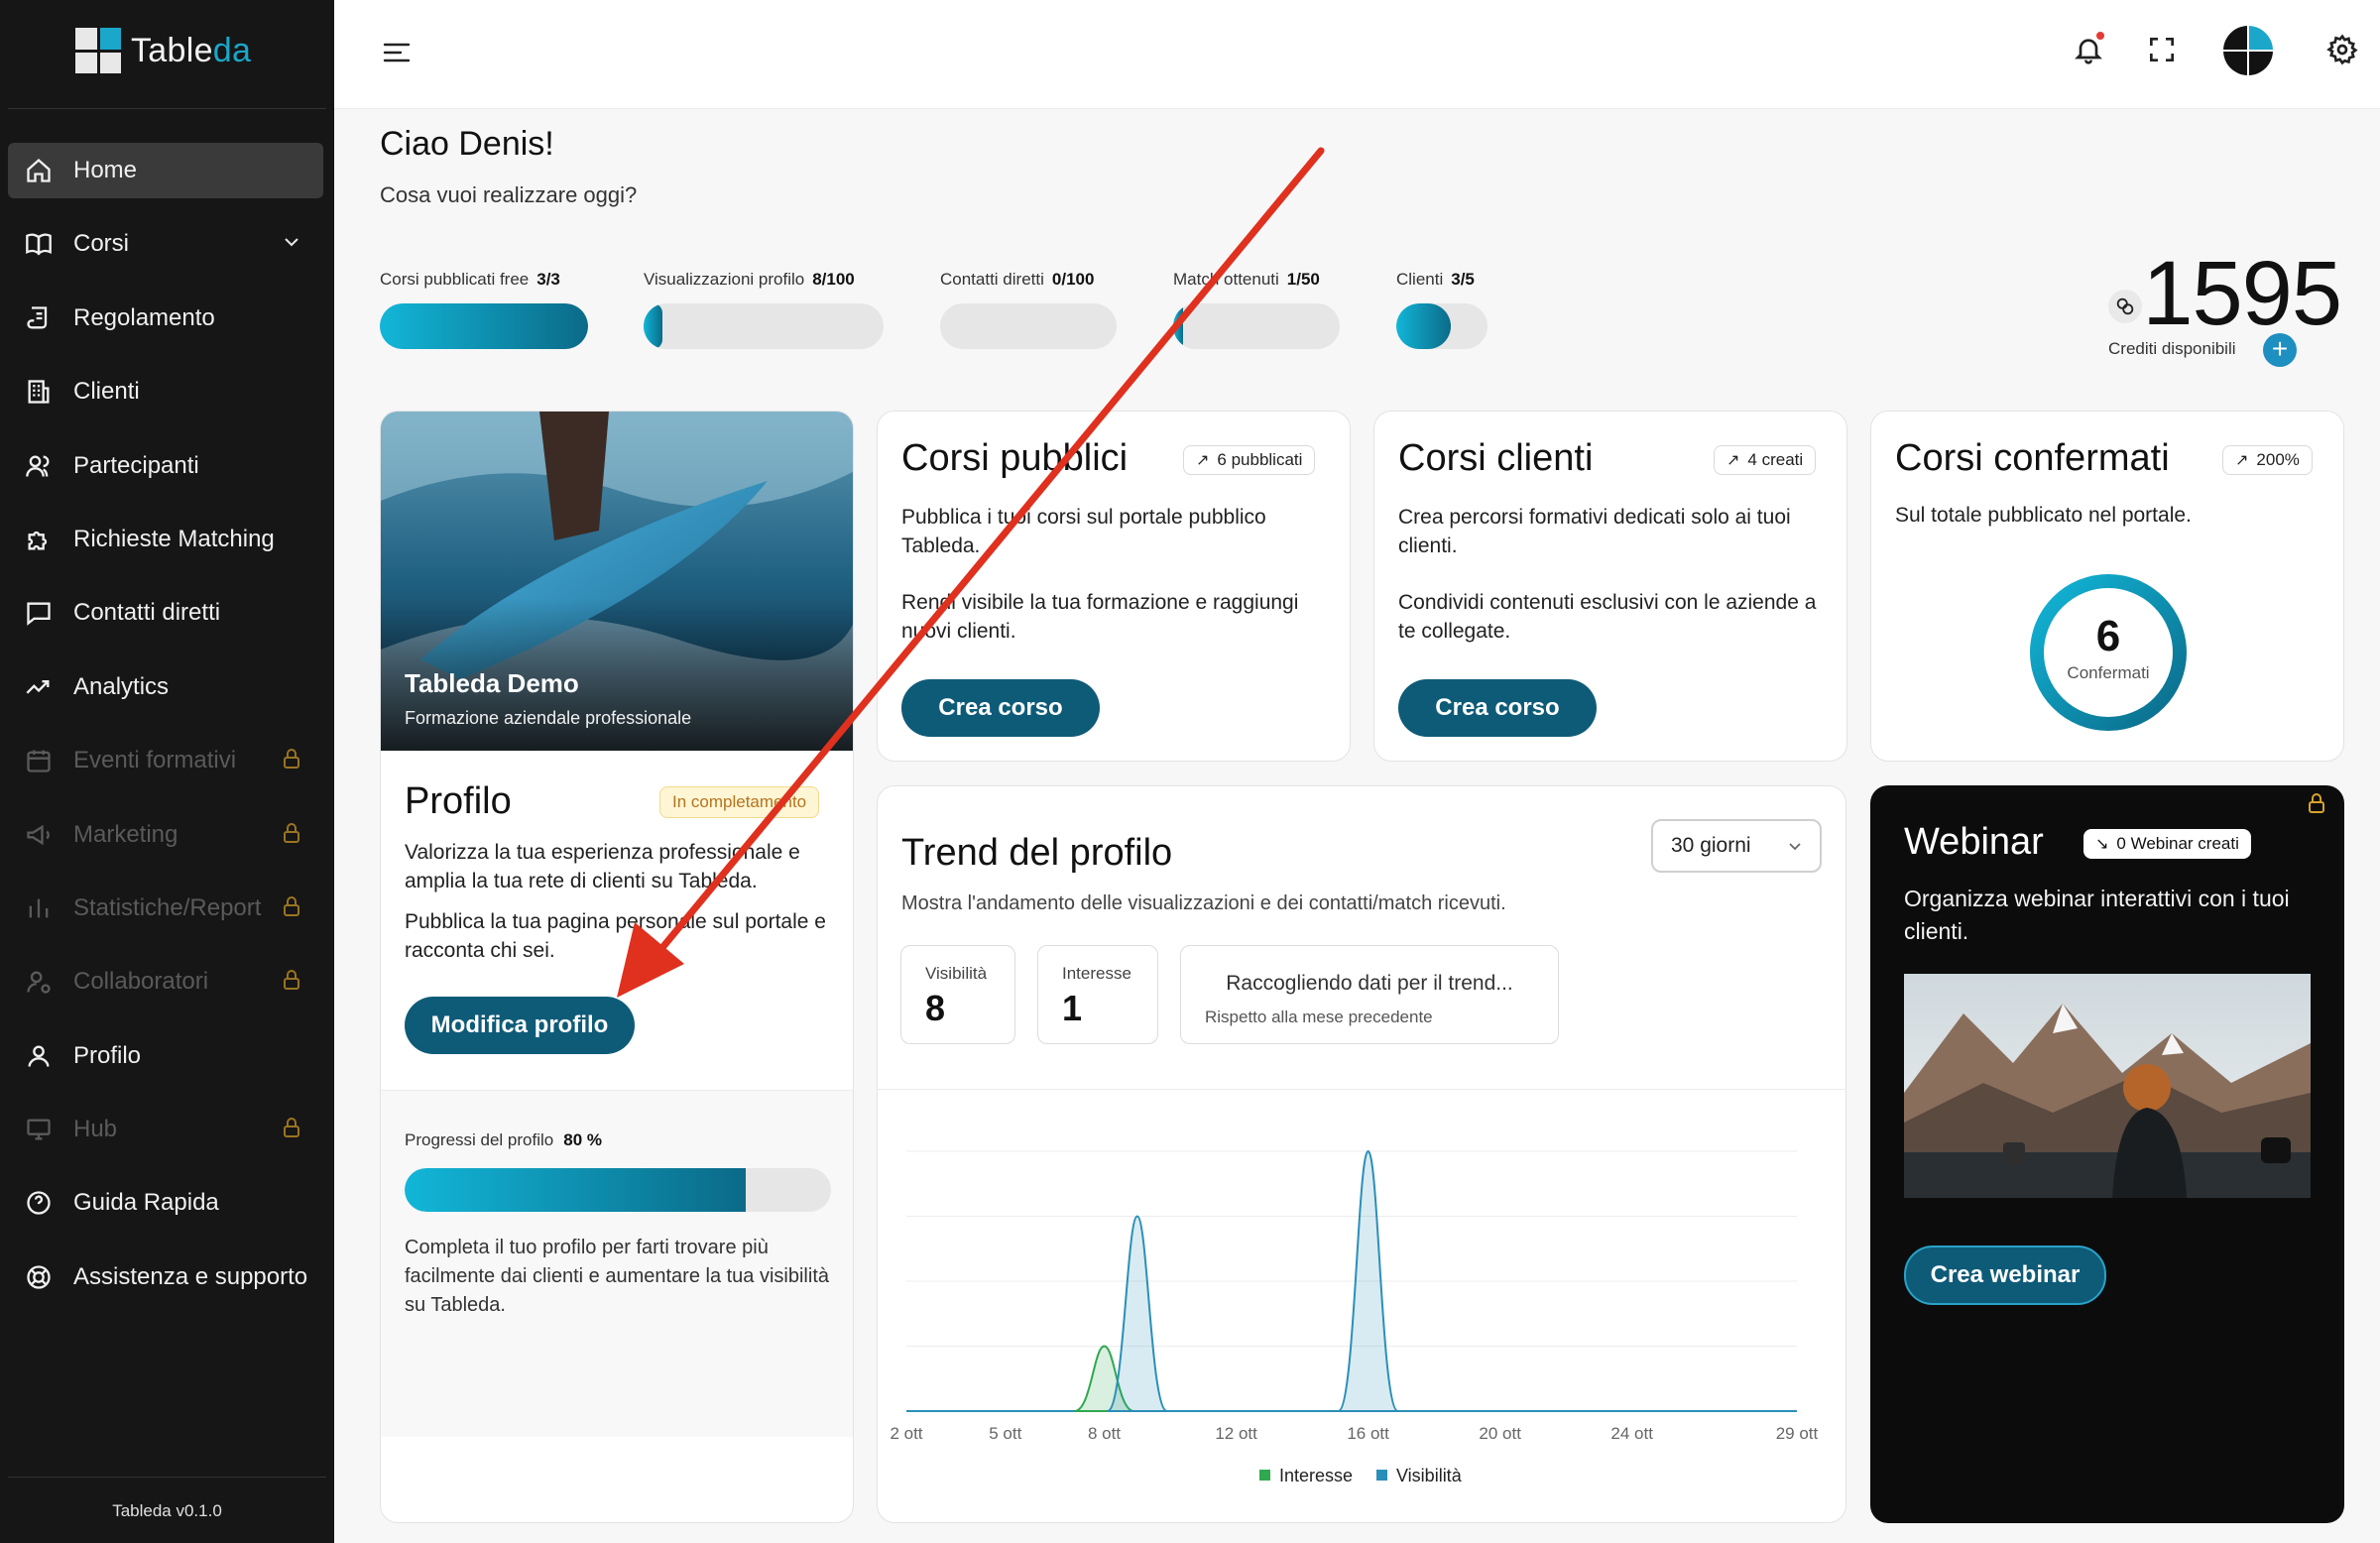 This screenshot has width=2380, height=1543. I want to click on create-webinar-button: Crea webinar, so click(2005, 1275).